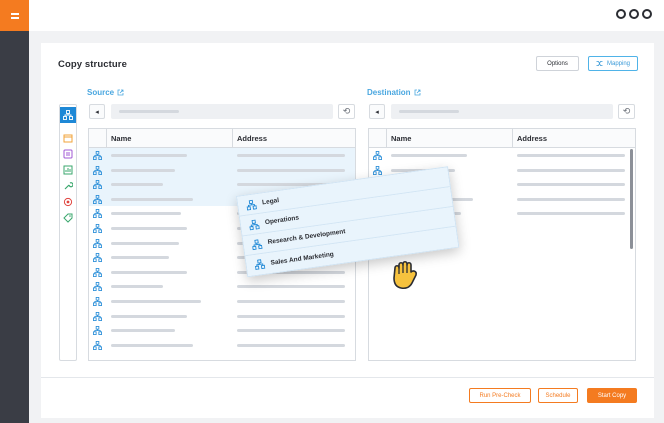 The width and height of the screenshot is (664, 423). Describe the element at coordinates (68, 216) in the screenshot. I see `tag-icon` at that location.